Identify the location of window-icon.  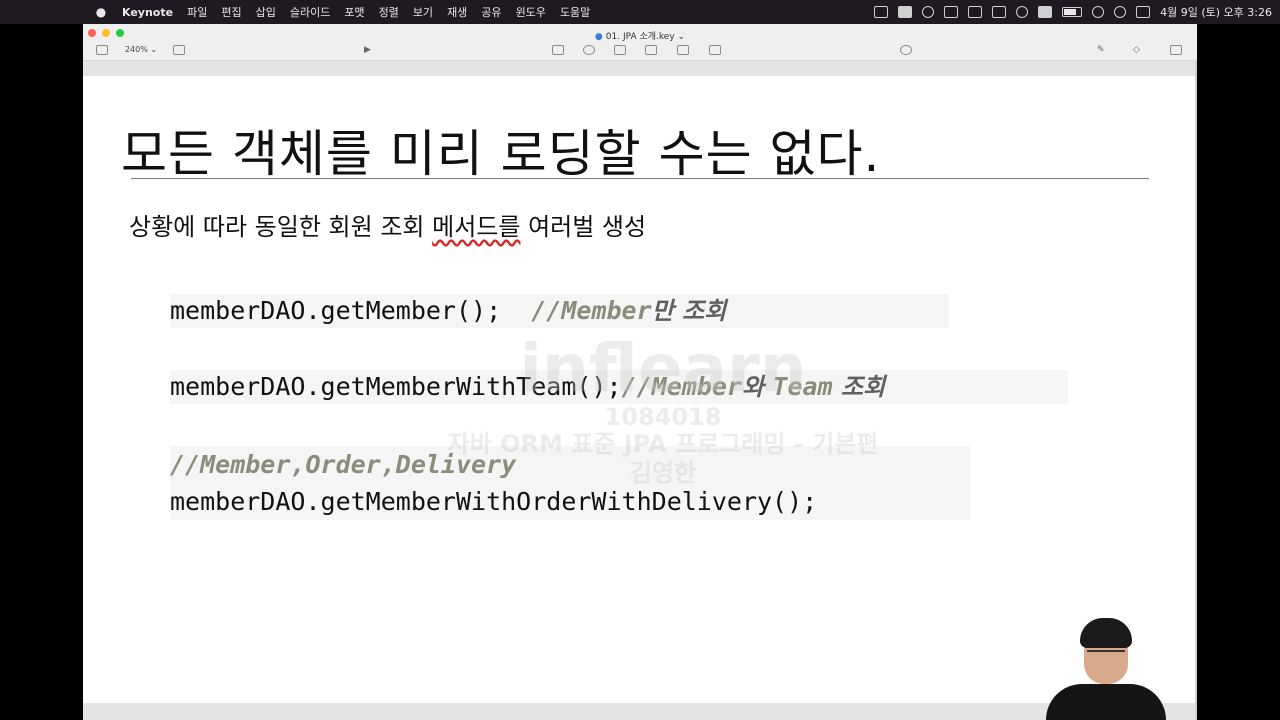
(975, 12).